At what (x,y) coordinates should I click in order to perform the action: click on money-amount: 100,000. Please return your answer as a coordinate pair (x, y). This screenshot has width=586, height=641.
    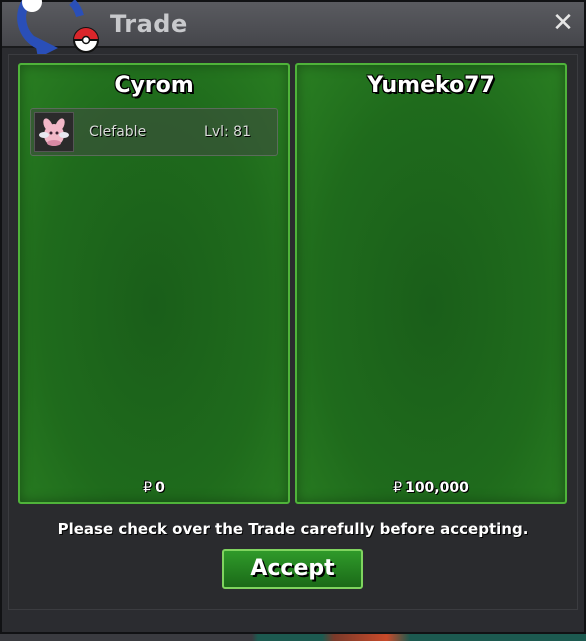
    Looking at the image, I should click on (437, 488).